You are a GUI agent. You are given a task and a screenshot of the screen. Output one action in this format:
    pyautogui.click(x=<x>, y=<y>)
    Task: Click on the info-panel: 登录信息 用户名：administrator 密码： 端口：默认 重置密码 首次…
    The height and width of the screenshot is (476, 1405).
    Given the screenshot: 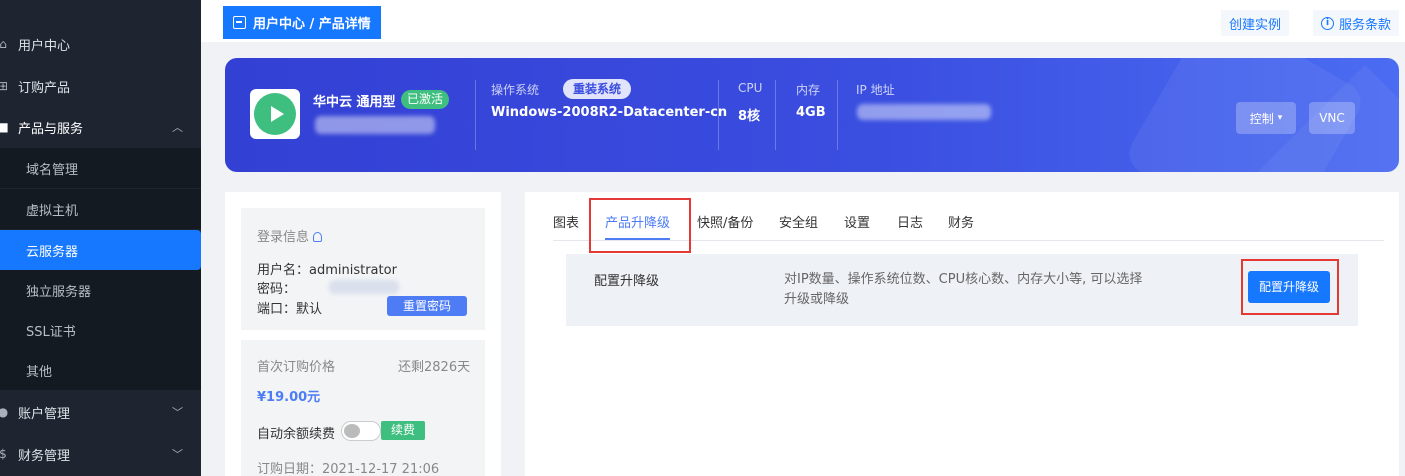 What is the action you would take?
    pyautogui.click(x=363, y=334)
    